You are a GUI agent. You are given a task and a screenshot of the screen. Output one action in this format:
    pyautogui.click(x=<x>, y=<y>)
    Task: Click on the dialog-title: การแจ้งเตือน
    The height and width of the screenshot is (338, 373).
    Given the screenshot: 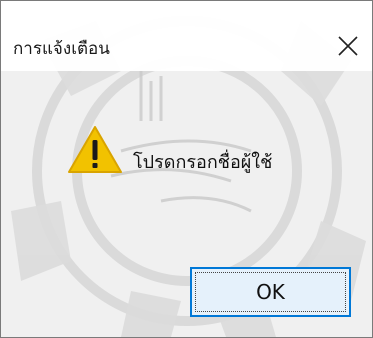 What is the action you would take?
    pyautogui.click(x=61, y=49)
    